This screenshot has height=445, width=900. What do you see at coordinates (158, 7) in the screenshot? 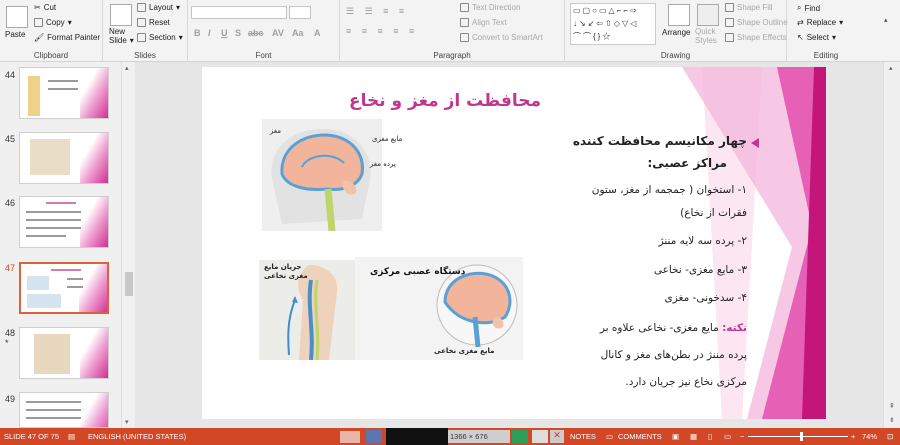
I see `layout-button: Layout ▾` at bounding box center [158, 7].